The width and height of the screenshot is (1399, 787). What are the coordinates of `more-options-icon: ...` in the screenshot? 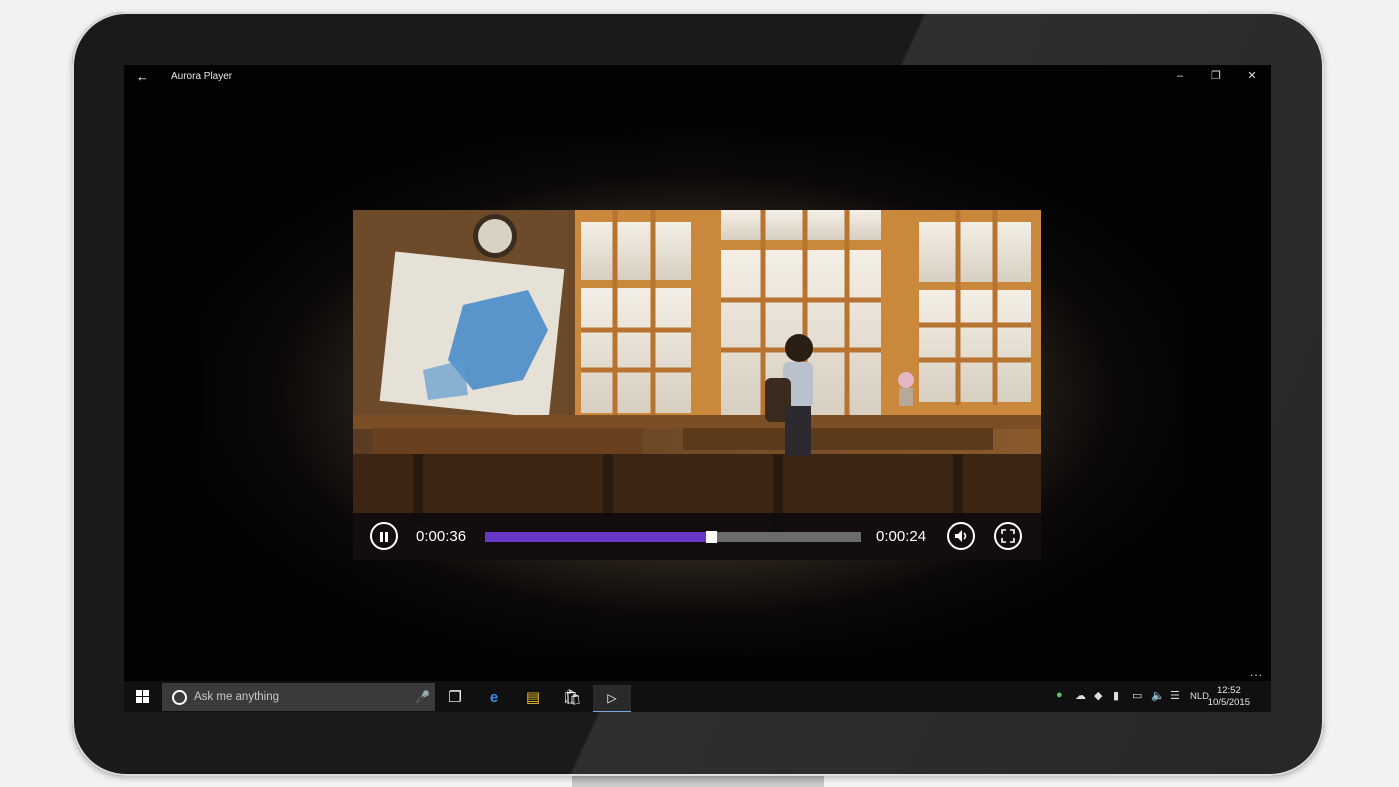 It's located at (1256, 672).